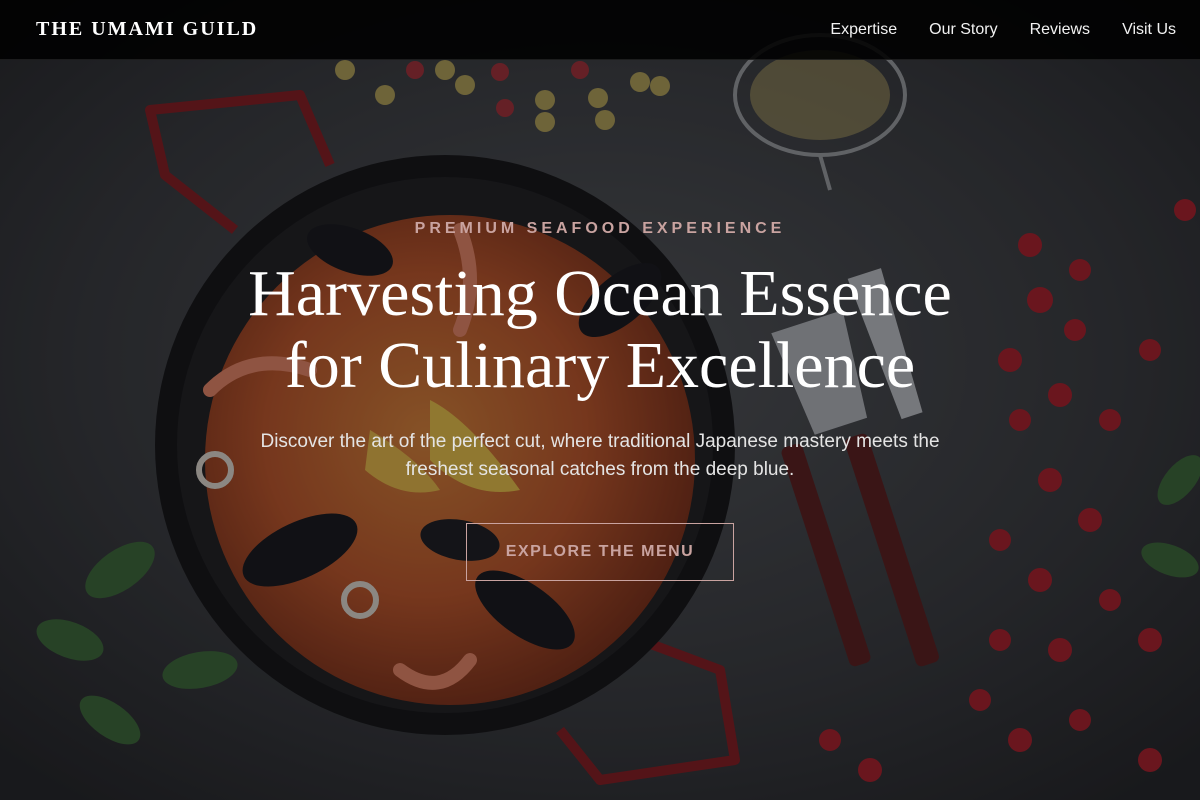 This screenshot has width=1200, height=800. I want to click on nav-link-visit-us: Visit Us, so click(1149, 30).